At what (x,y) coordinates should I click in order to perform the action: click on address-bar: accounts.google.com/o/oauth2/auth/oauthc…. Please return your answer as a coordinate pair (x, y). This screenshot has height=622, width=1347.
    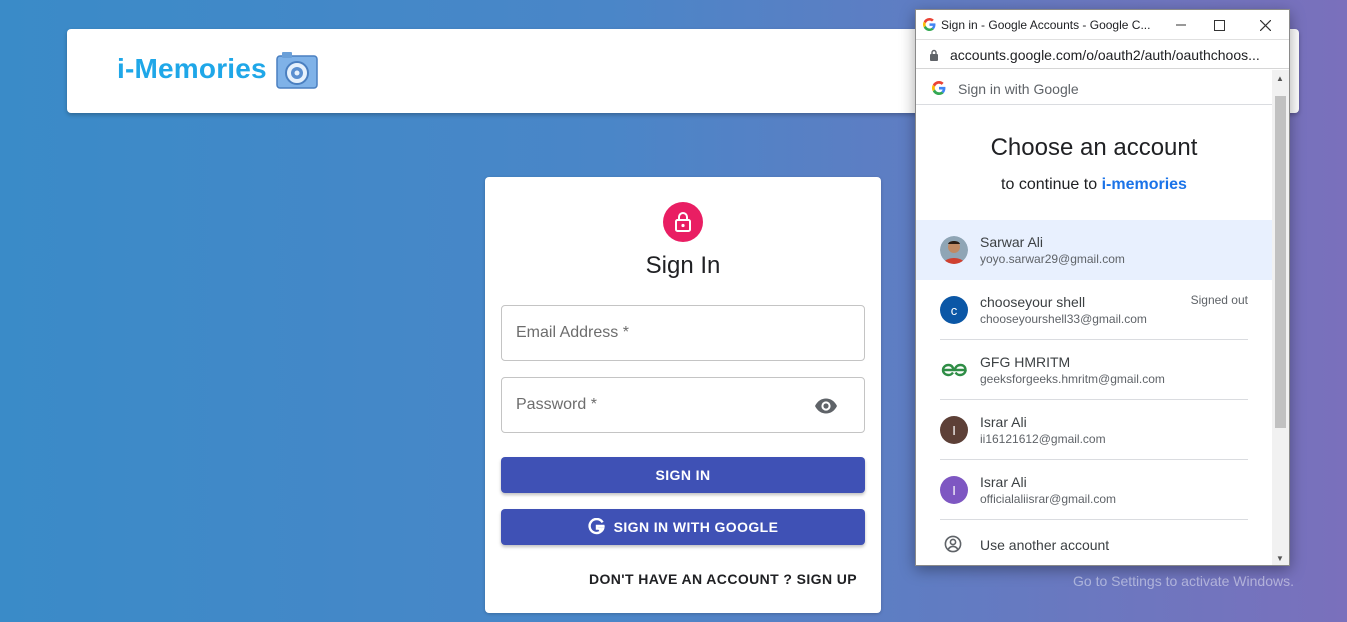
    Looking at the image, I should click on (1102, 55).